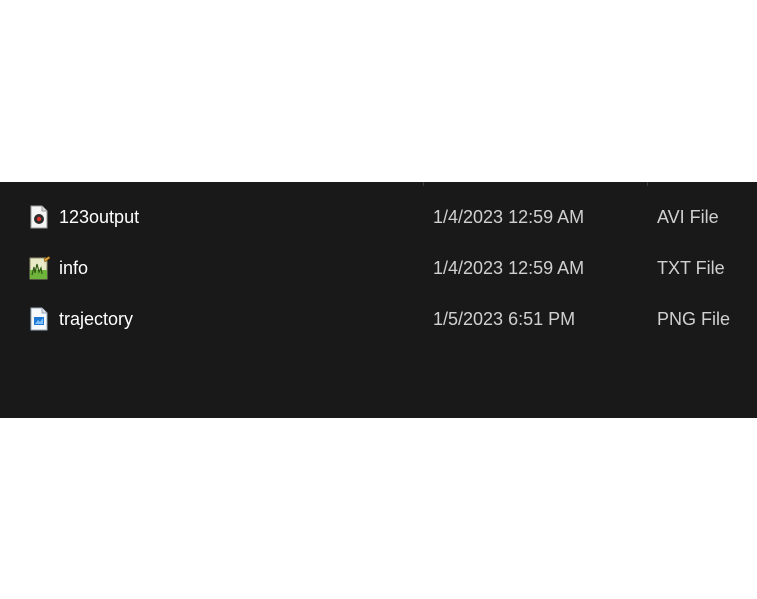 The height and width of the screenshot is (599, 757). I want to click on text-file-icon, so click(40, 268).